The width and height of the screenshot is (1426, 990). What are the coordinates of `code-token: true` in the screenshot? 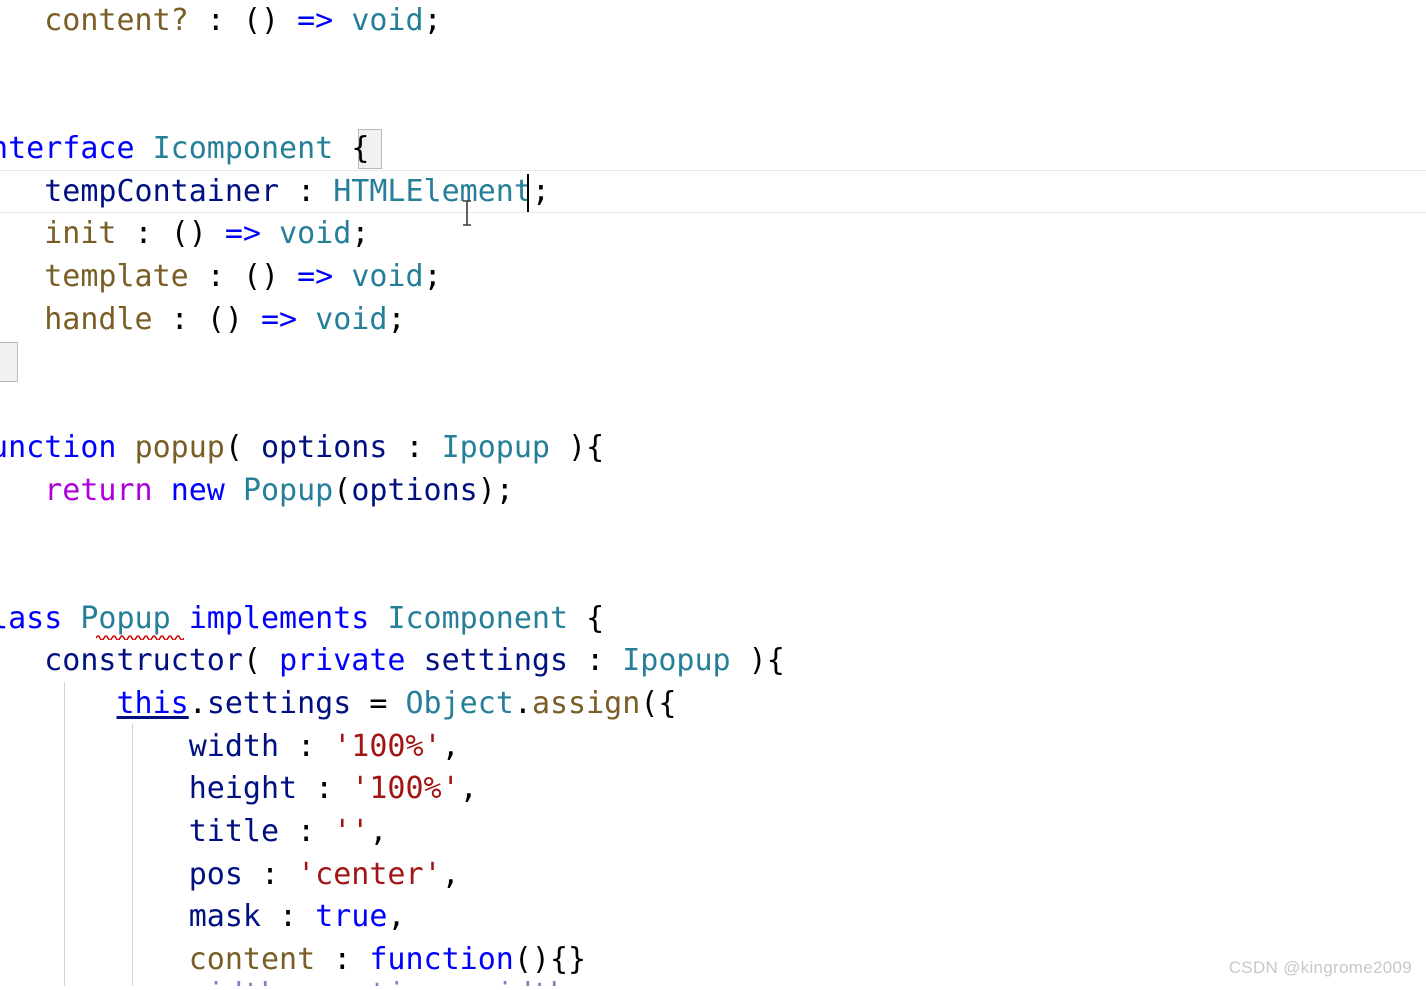 It's located at (351, 916).